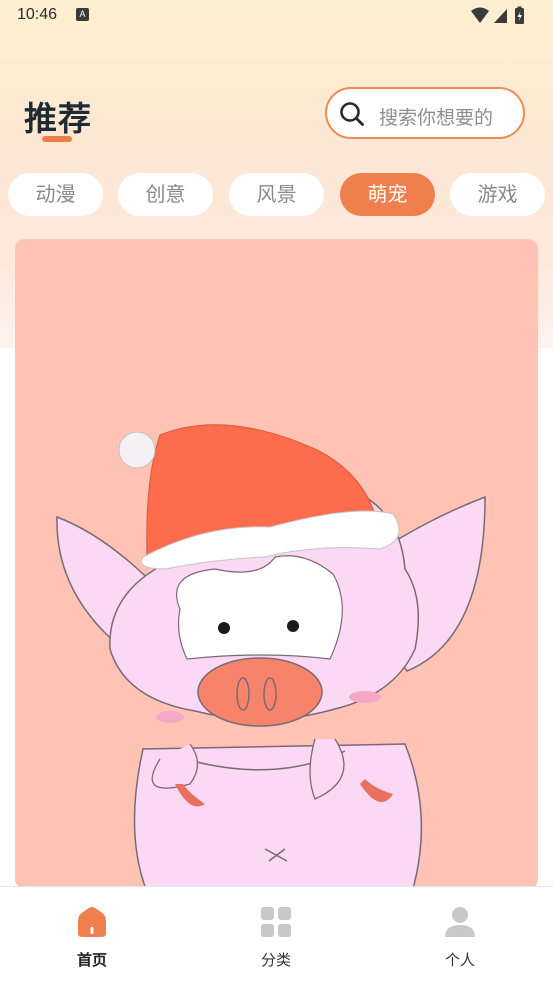 Image resolution: width=553 pixels, height=983 pixels. What do you see at coordinates (58, 118) in the screenshot?
I see `page-title: 推荐` at bounding box center [58, 118].